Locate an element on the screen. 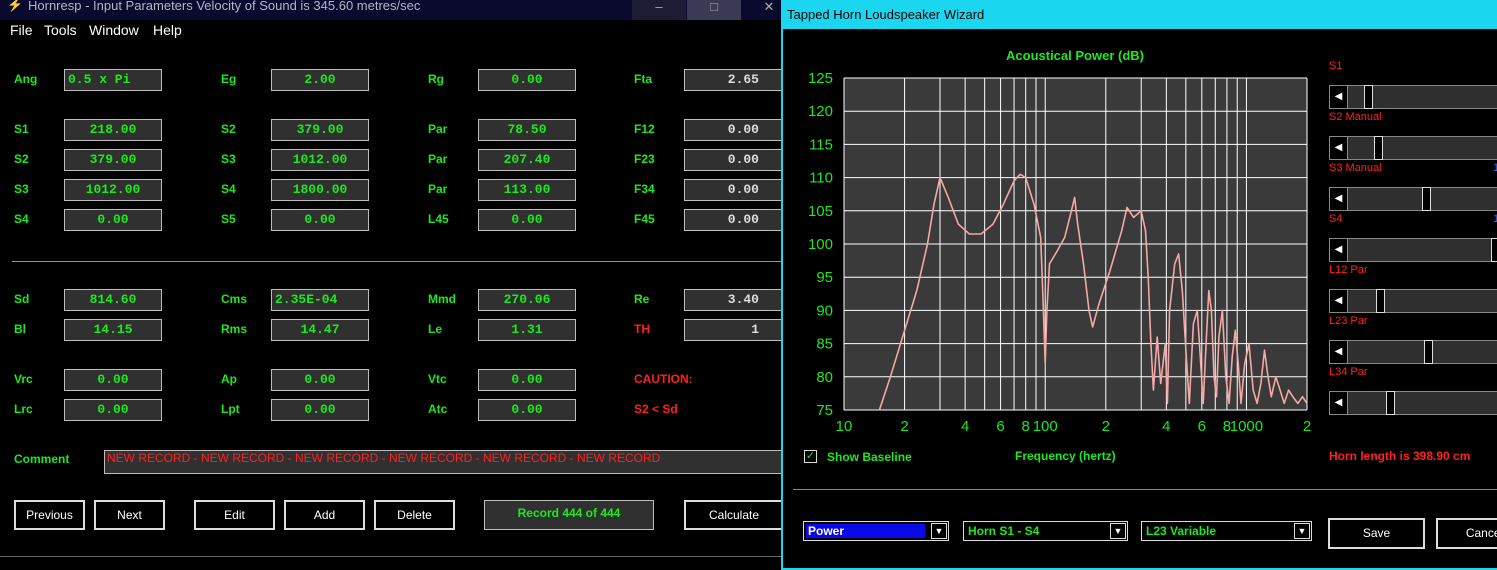 This screenshot has width=1497, height=570. le-label: Le is located at coordinates (435, 329).